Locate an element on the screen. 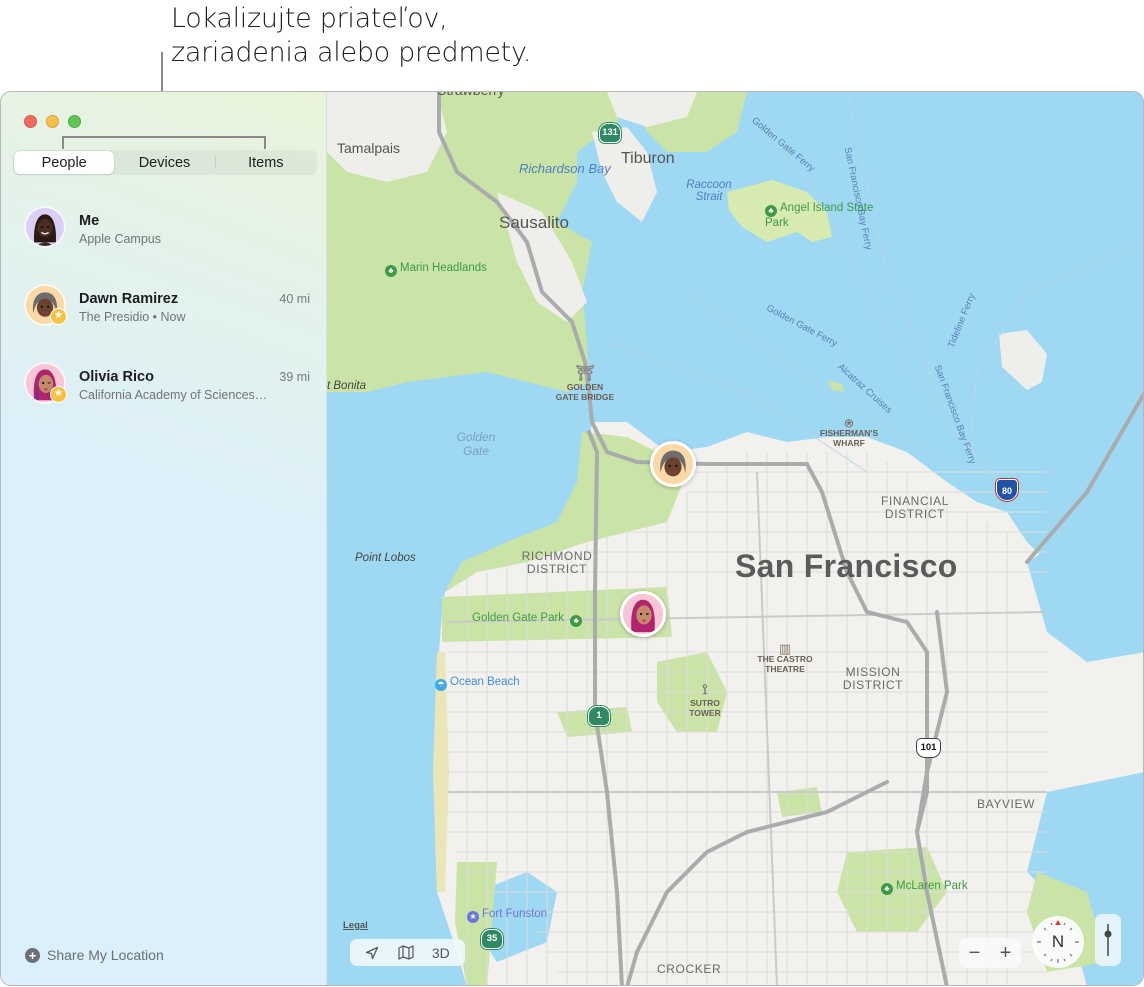 This screenshot has width=1144, height=987. pitch-slider is located at coordinates (1108, 940).